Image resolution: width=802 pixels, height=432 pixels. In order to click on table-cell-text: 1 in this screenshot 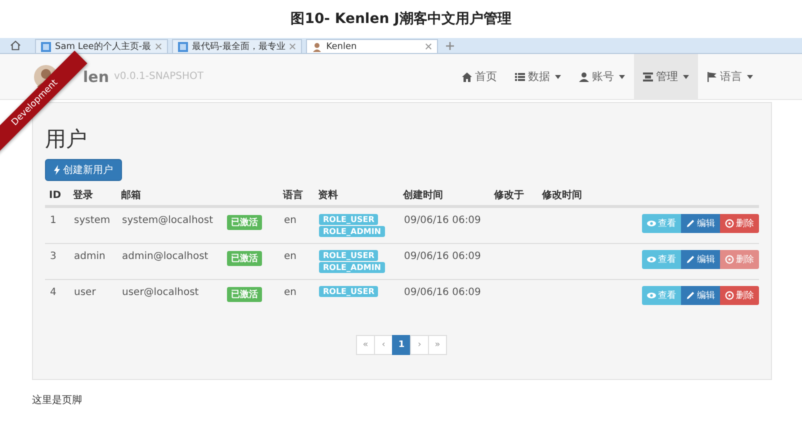, I will do `click(53, 220)`.